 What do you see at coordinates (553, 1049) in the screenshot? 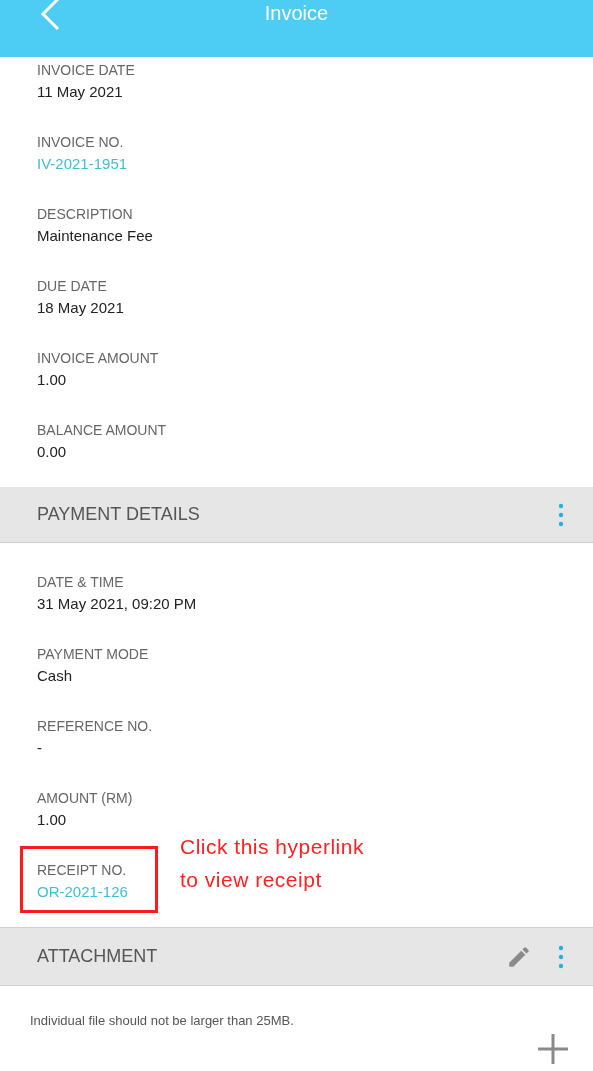
I see `add-icon` at bounding box center [553, 1049].